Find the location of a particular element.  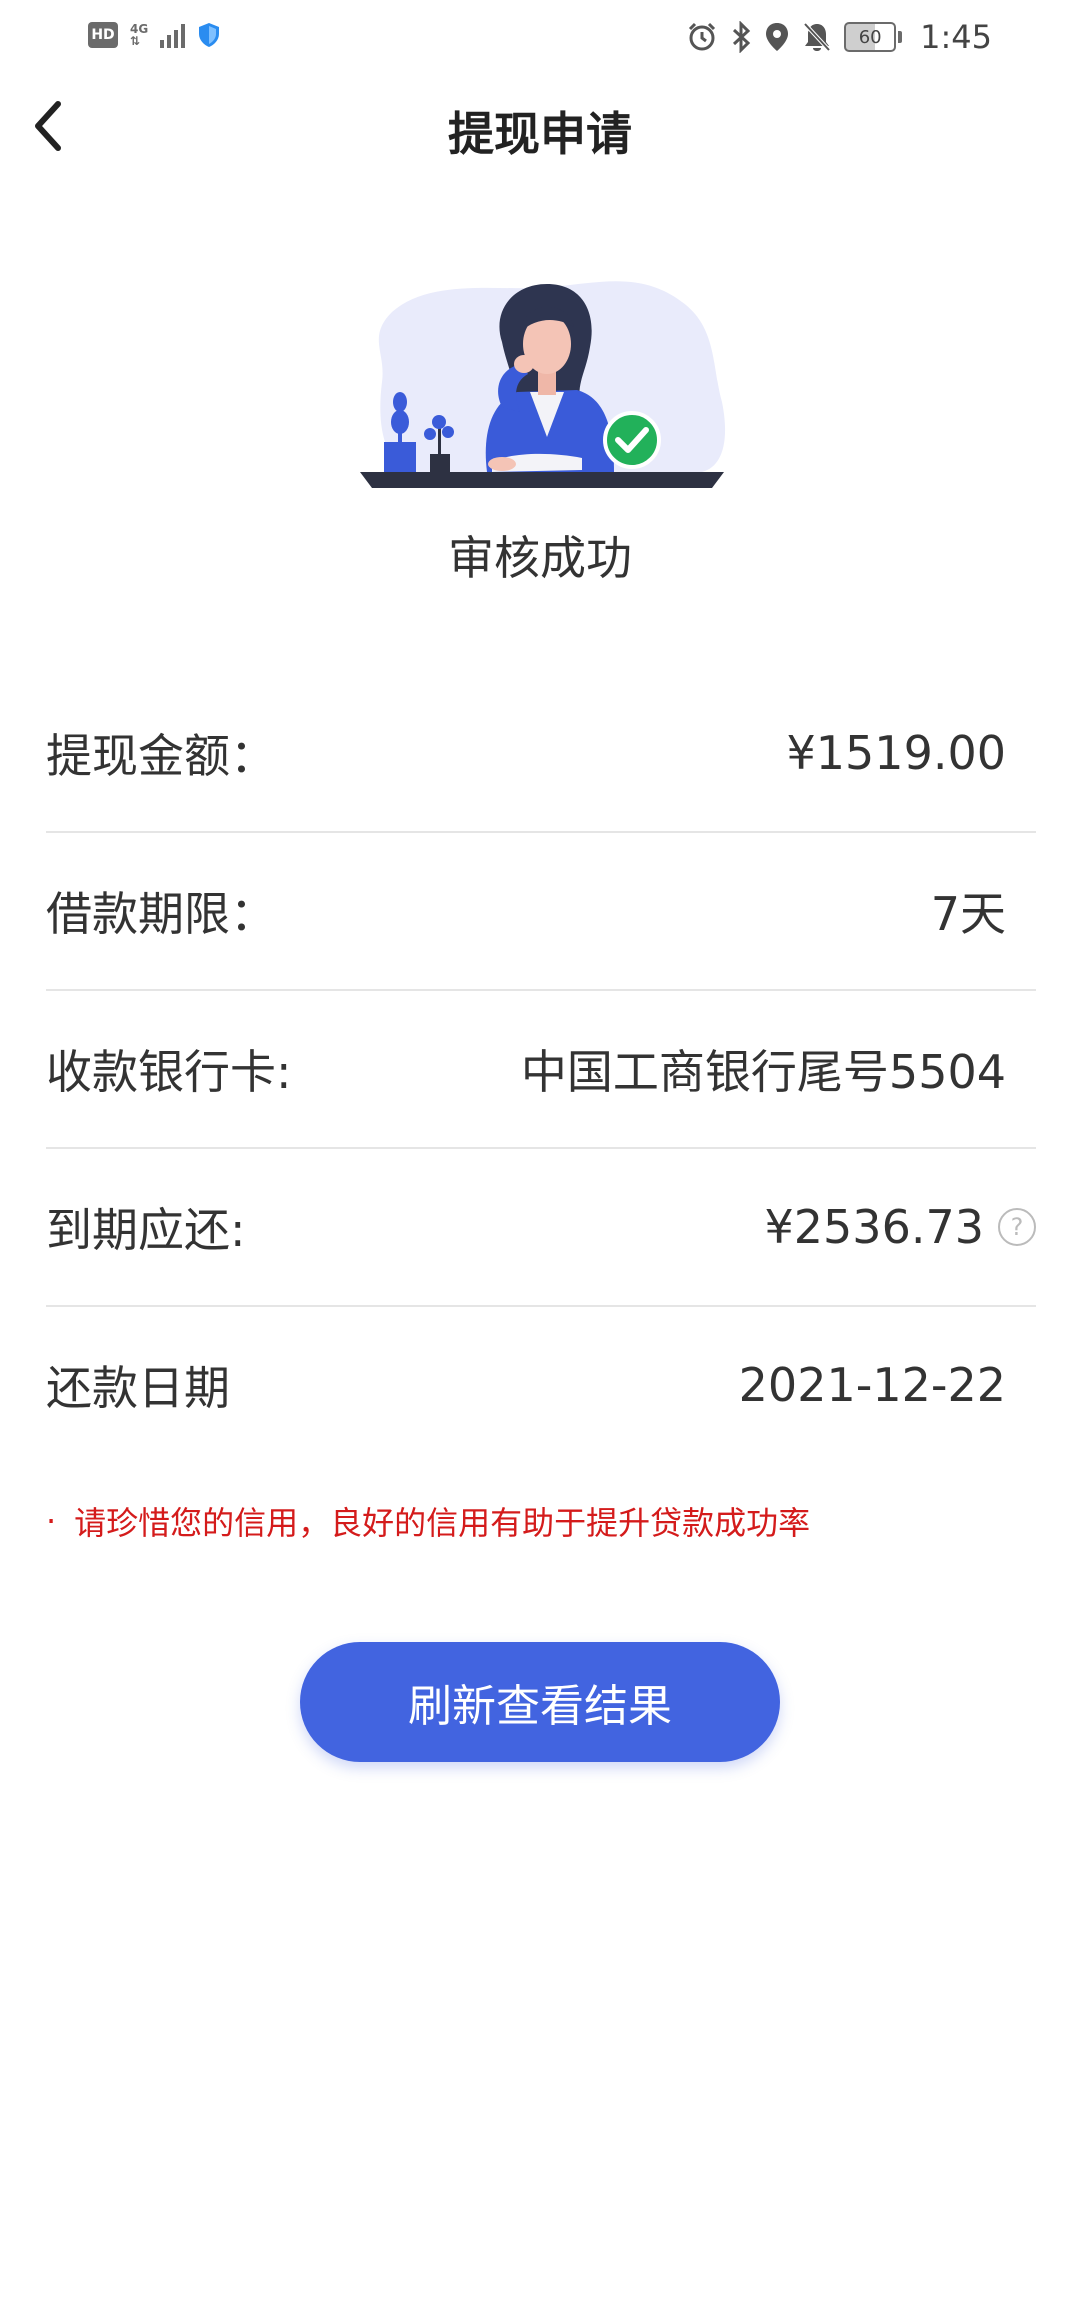

review-status: 审核成功 is located at coordinates (540, 558).